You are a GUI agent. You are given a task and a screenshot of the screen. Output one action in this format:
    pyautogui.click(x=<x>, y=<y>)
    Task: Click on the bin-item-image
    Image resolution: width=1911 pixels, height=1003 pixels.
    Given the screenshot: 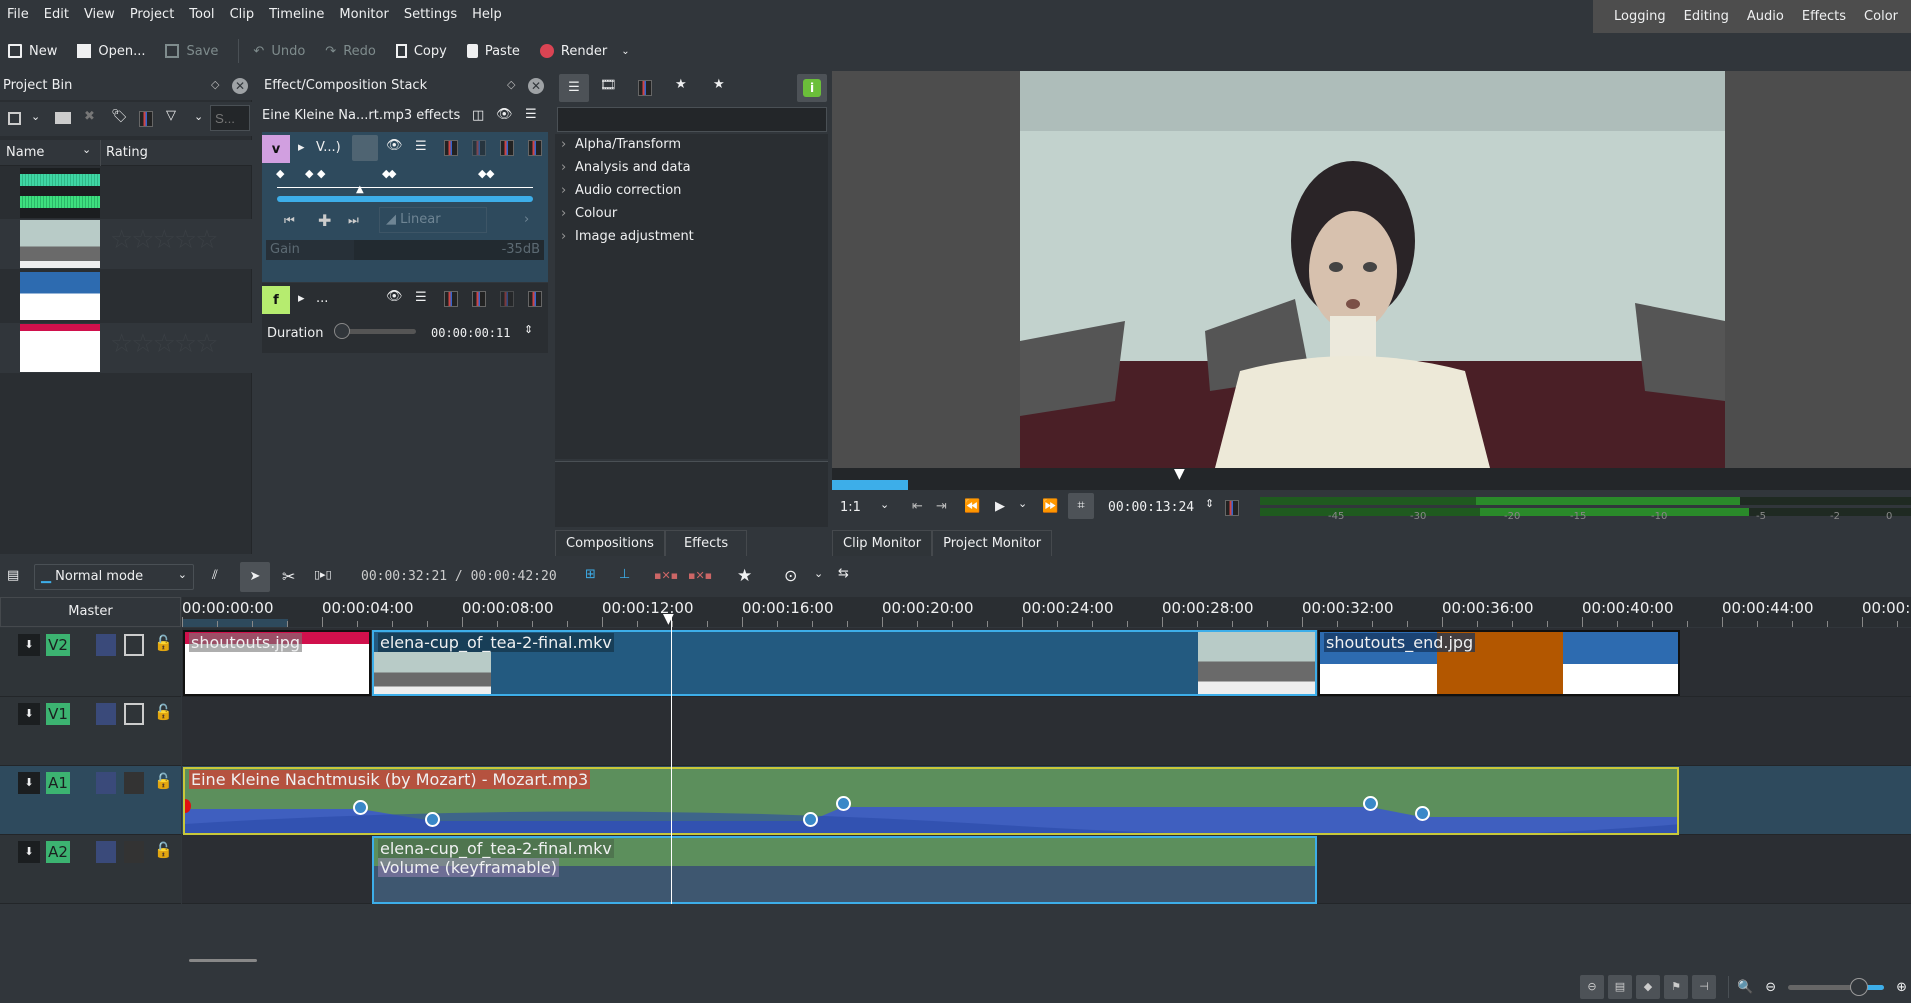 What is the action you would take?
    pyautogui.click(x=126, y=296)
    